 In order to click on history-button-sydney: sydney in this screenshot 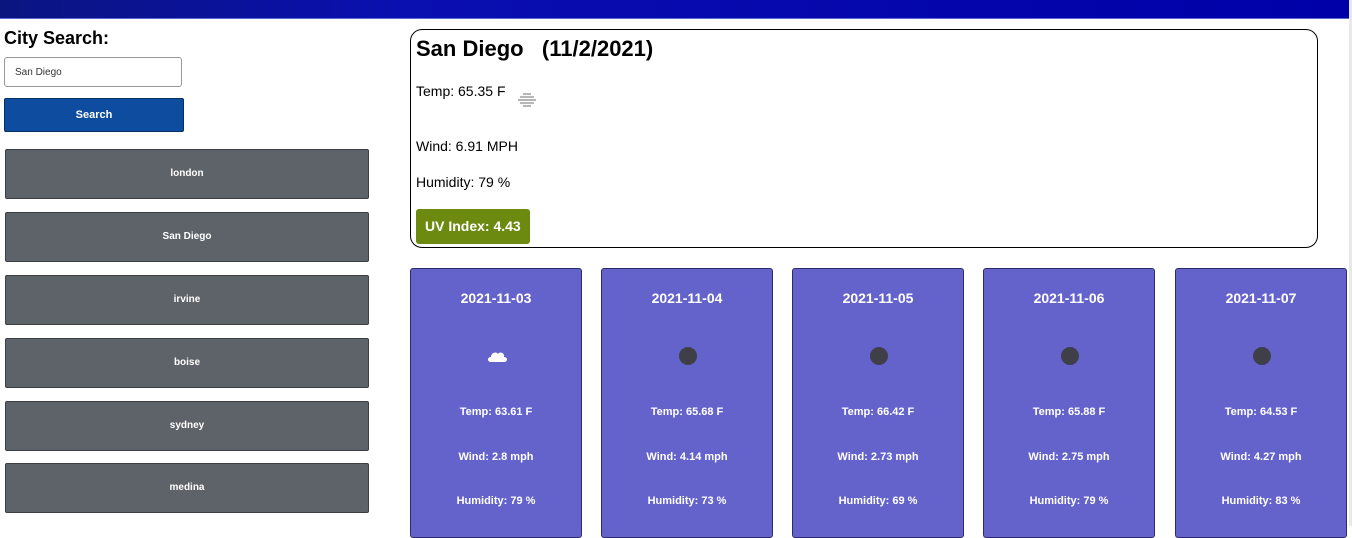, I will do `click(187, 425)`.